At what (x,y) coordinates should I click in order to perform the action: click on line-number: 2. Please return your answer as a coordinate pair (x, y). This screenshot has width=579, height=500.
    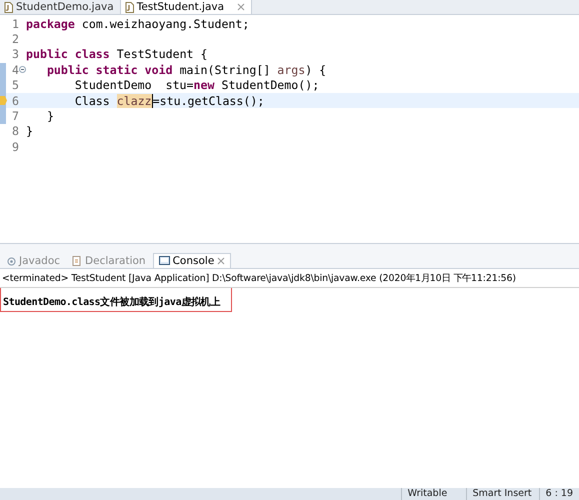
    Looking at the image, I should click on (15, 39).